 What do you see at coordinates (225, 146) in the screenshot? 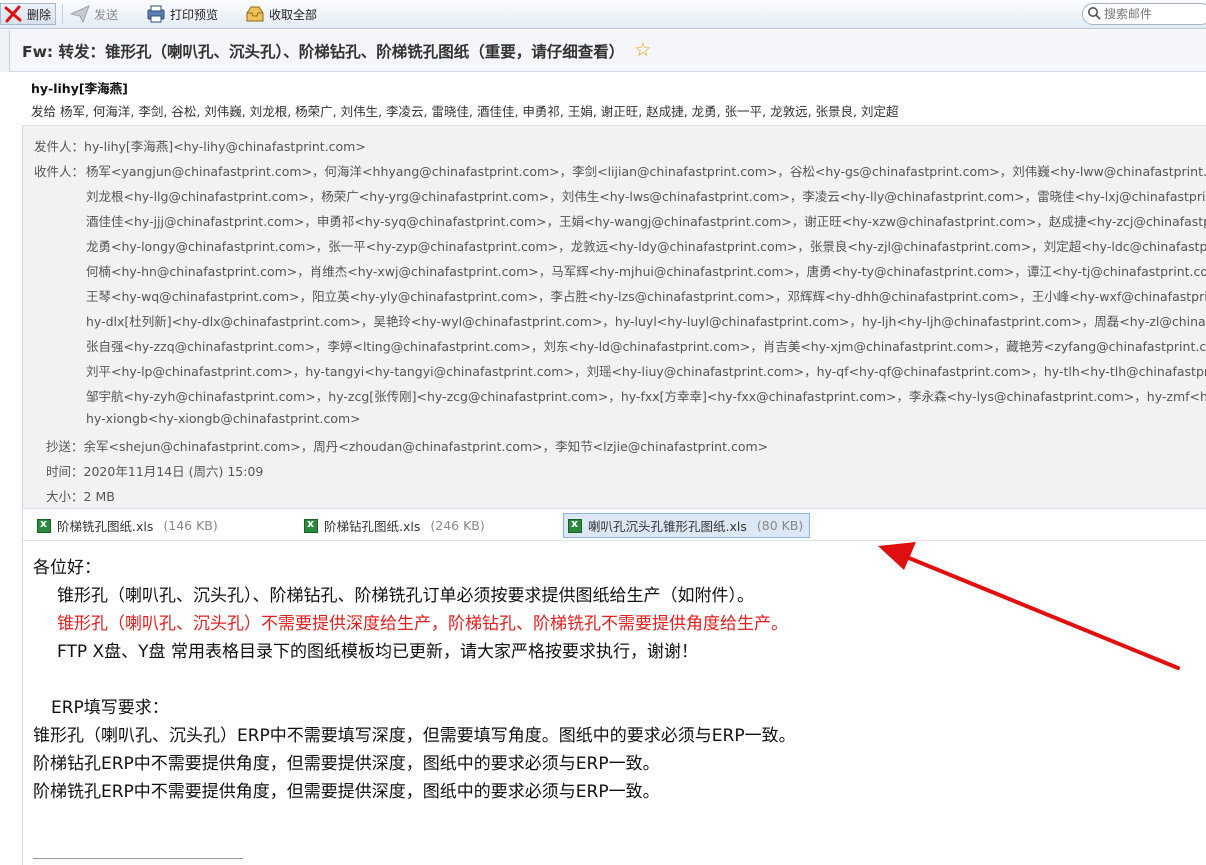
I see `sender-value: hy-lihy[李海燕]<hy-lihy@chinafastprint.com>` at bounding box center [225, 146].